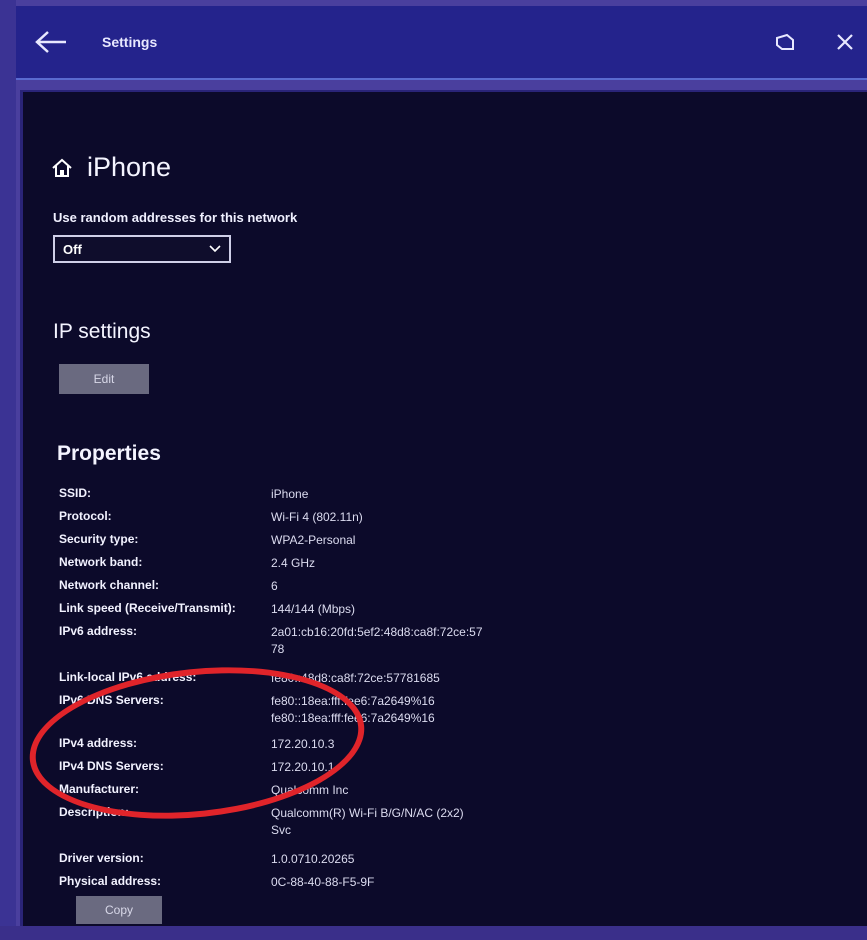  What do you see at coordinates (102, 331) in the screenshot?
I see `ip-settings-heading: IP settings` at bounding box center [102, 331].